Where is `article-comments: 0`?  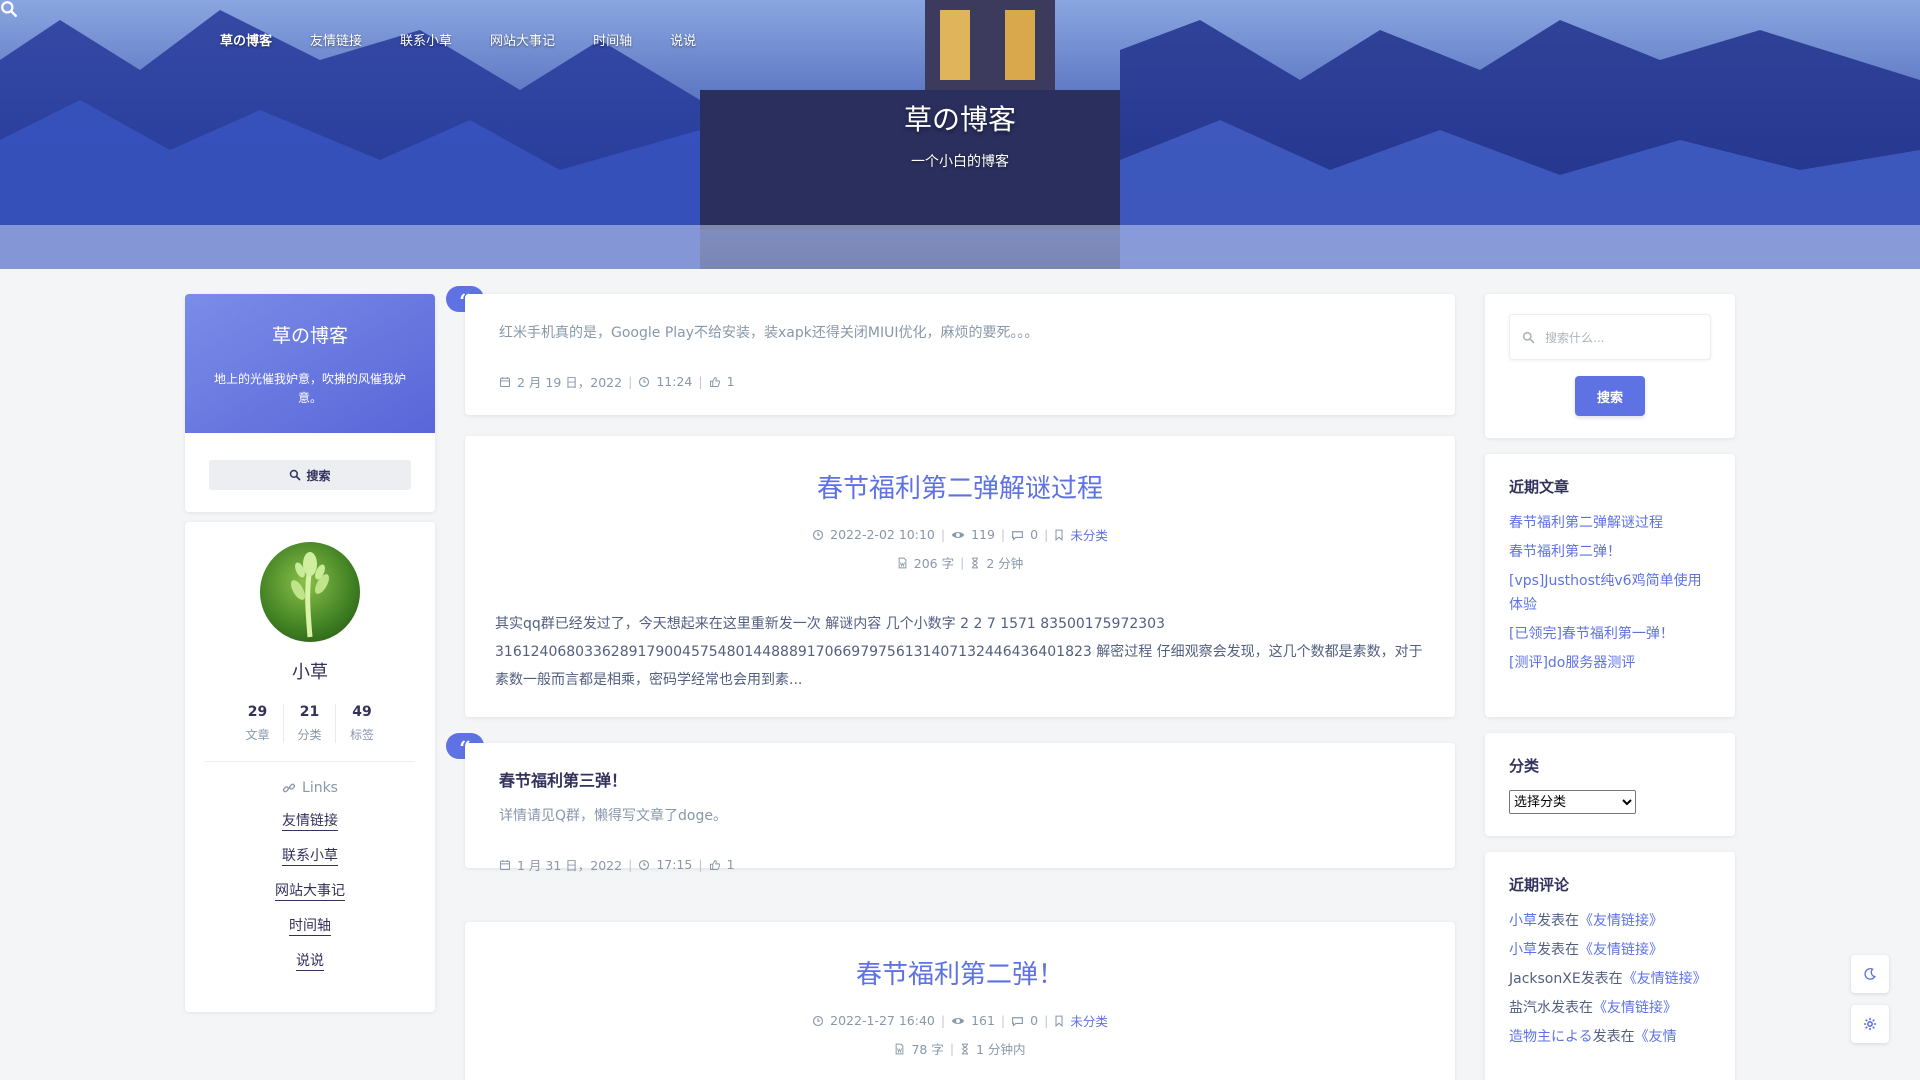
article-comments: 0 is located at coordinates (1034, 1020).